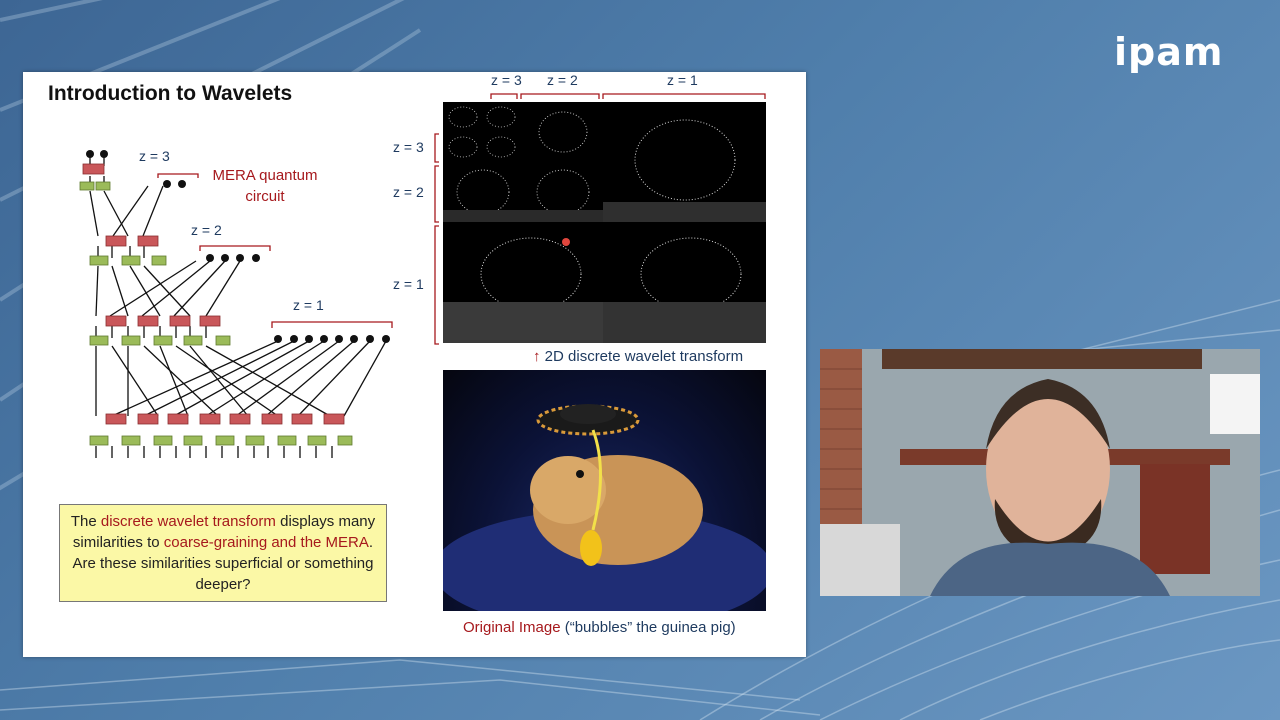  What do you see at coordinates (408, 147) in the screenshot?
I see `wavelet-side-z3-label: z = 3` at bounding box center [408, 147].